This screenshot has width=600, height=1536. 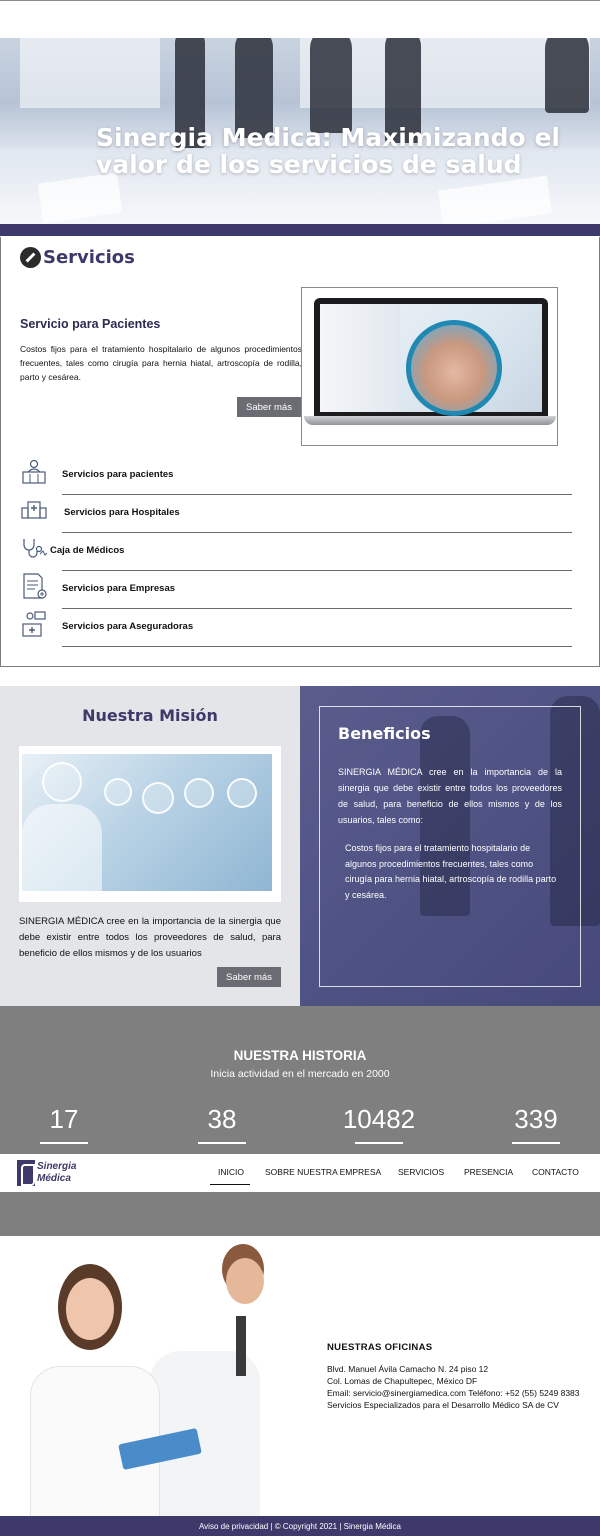 What do you see at coordinates (132, 1376) in the screenshot?
I see `doctors-photo` at bounding box center [132, 1376].